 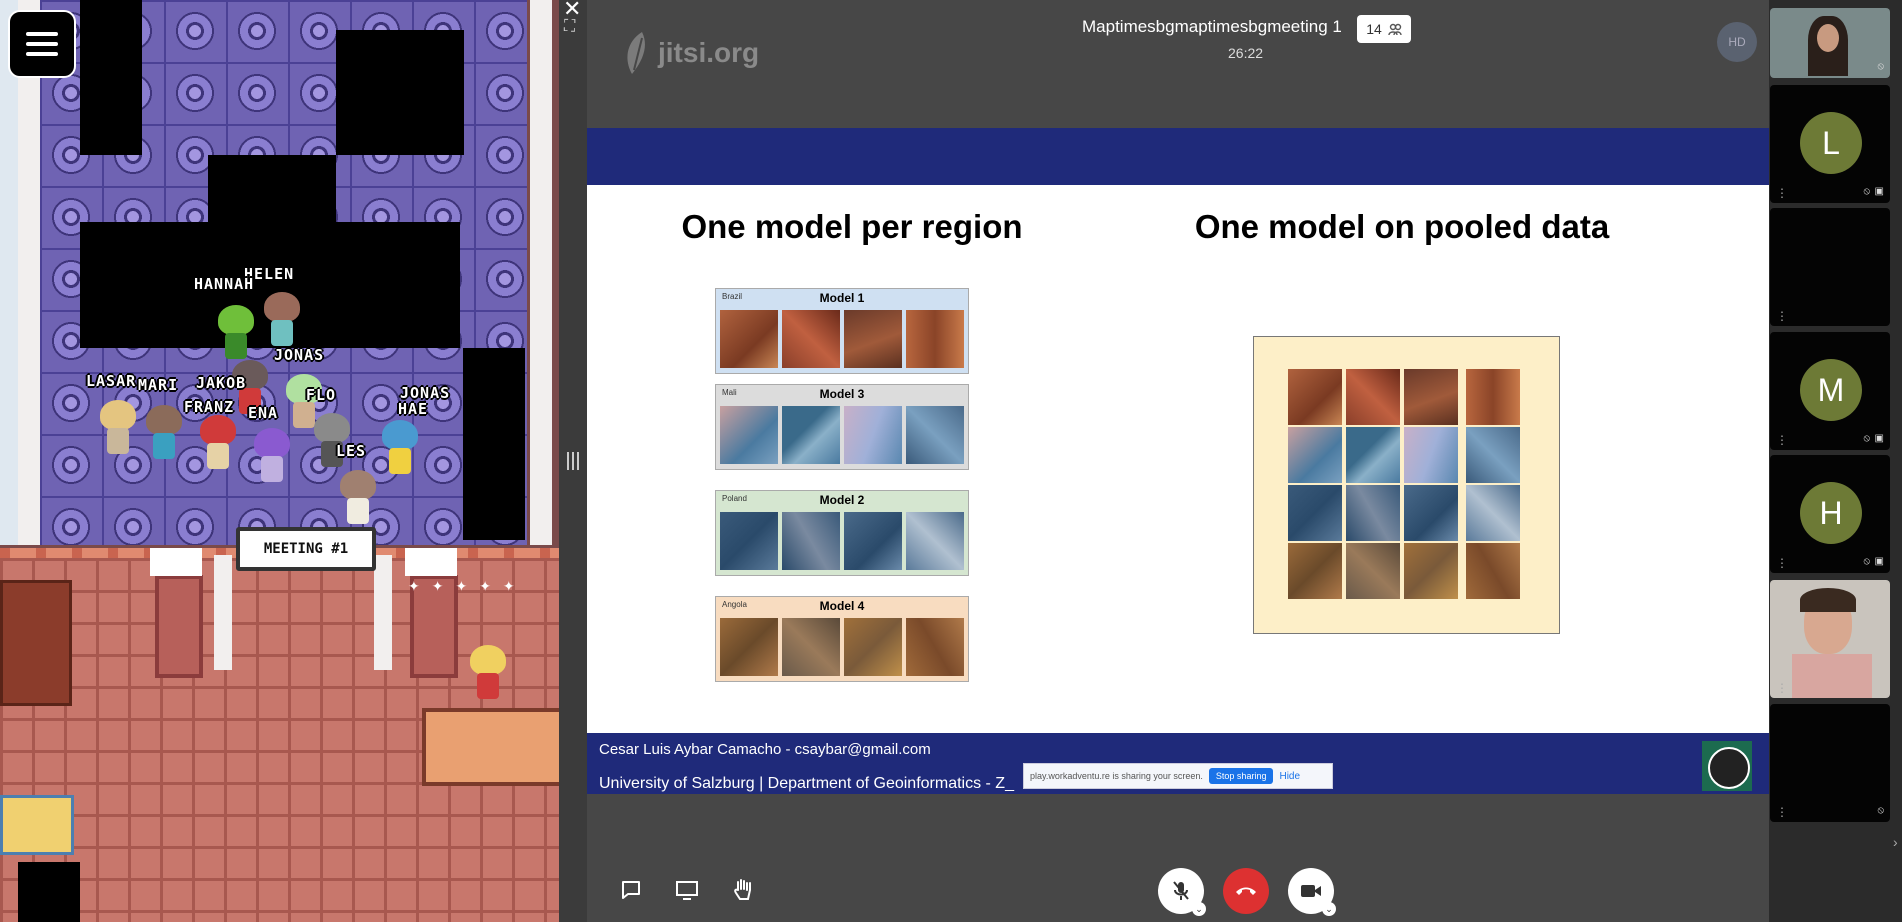 What do you see at coordinates (852, 226) in the screenshot?
I see `slide-left-title: One model per region` at bounding box center [852, 226].